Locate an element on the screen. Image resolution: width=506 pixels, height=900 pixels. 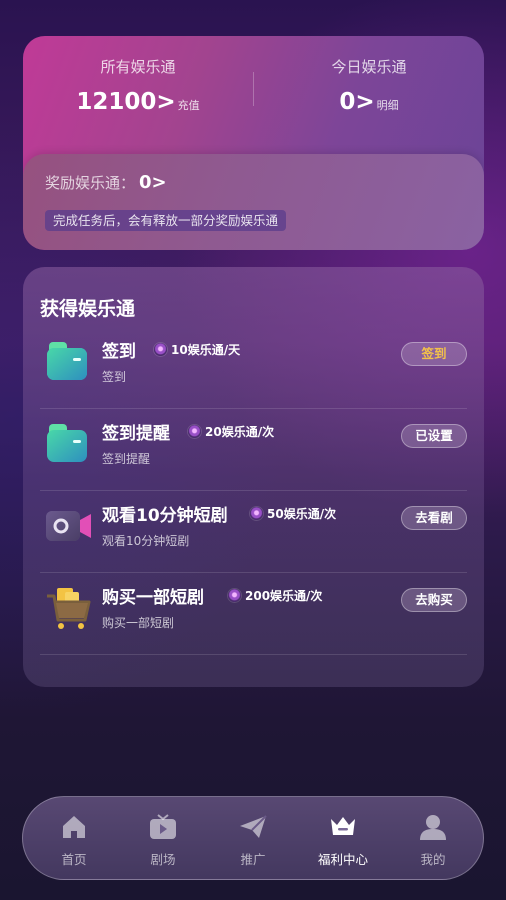
task-reward: 10娱乐通/天 is located at coordinates (197, 349).